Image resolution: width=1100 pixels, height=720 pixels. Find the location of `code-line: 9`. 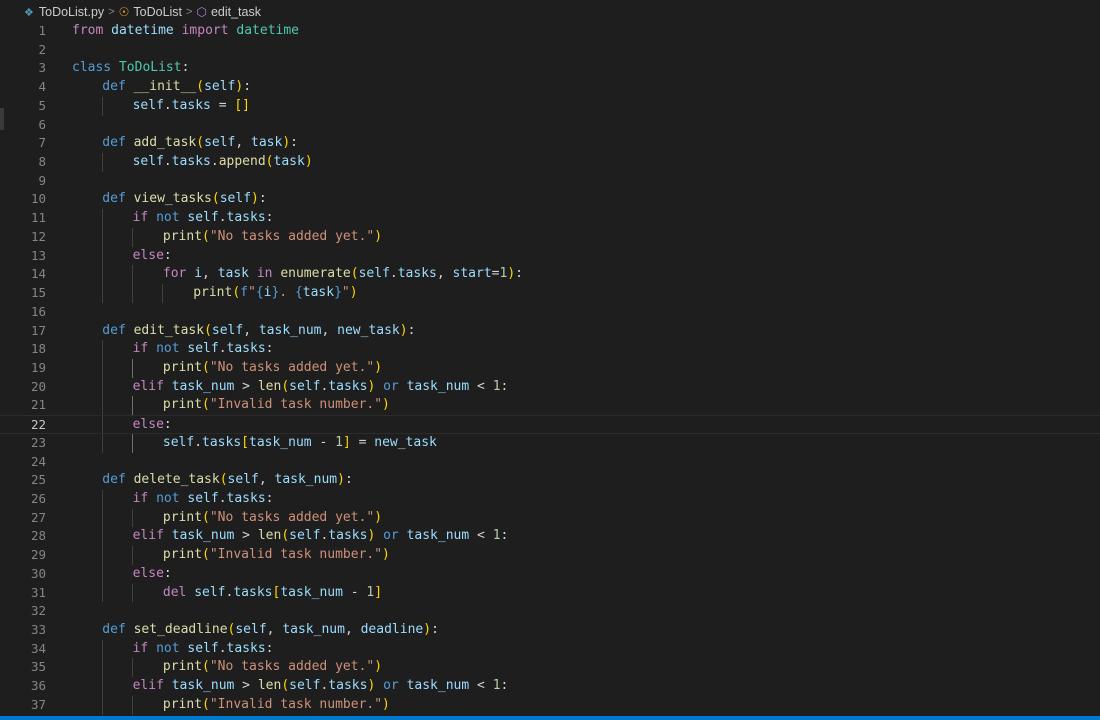

code-line: 9 is located at coordinates (550, 181).